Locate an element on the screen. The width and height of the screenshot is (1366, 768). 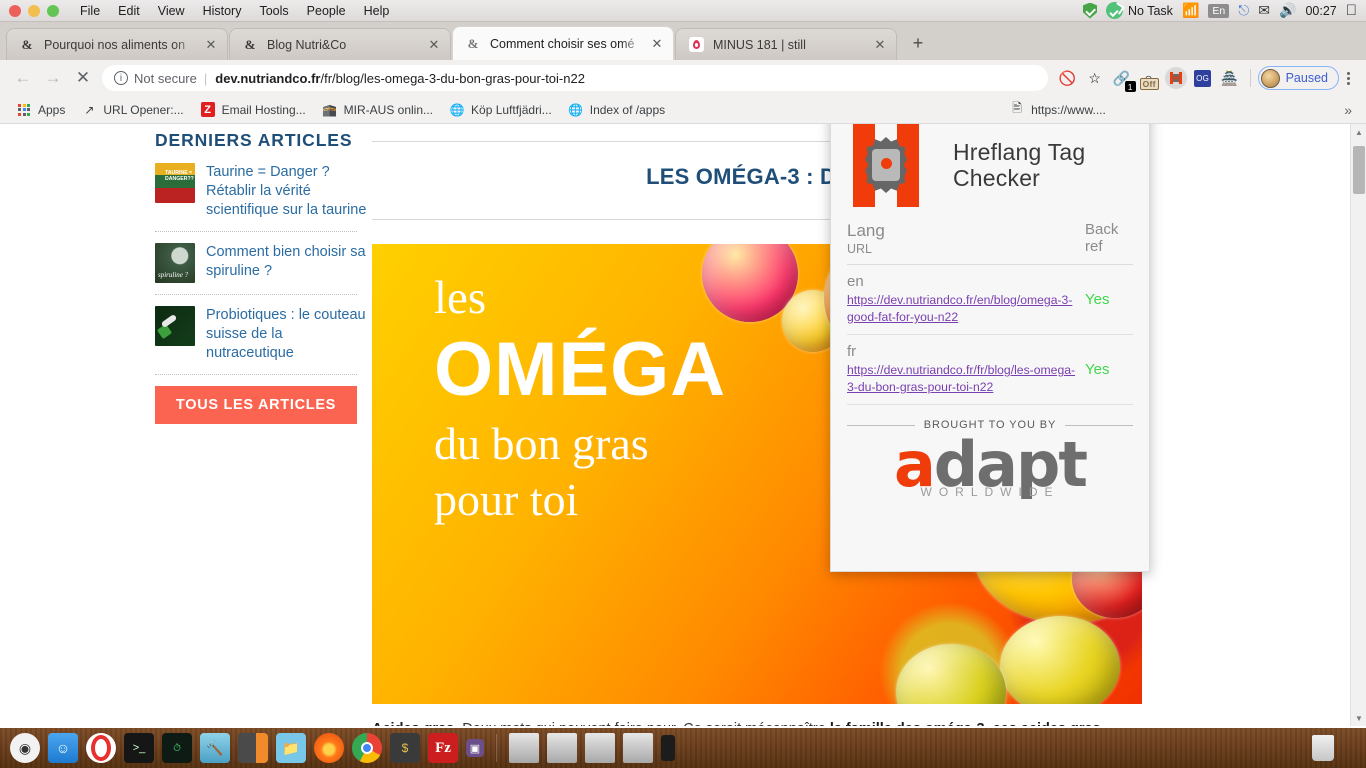
menu-people: People is located at coordinates (326, 11).